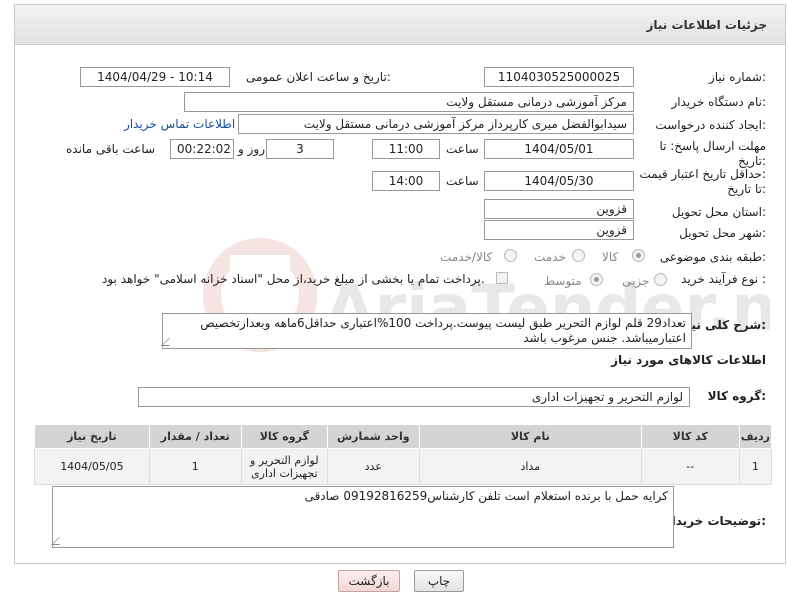 The image size is (788, 606). What do you see at coordinates (284, 466) in the screenshot?
I see `cell-group: لوازم التحریر و تجهیزات اداری` at bounding box center [284, 466].